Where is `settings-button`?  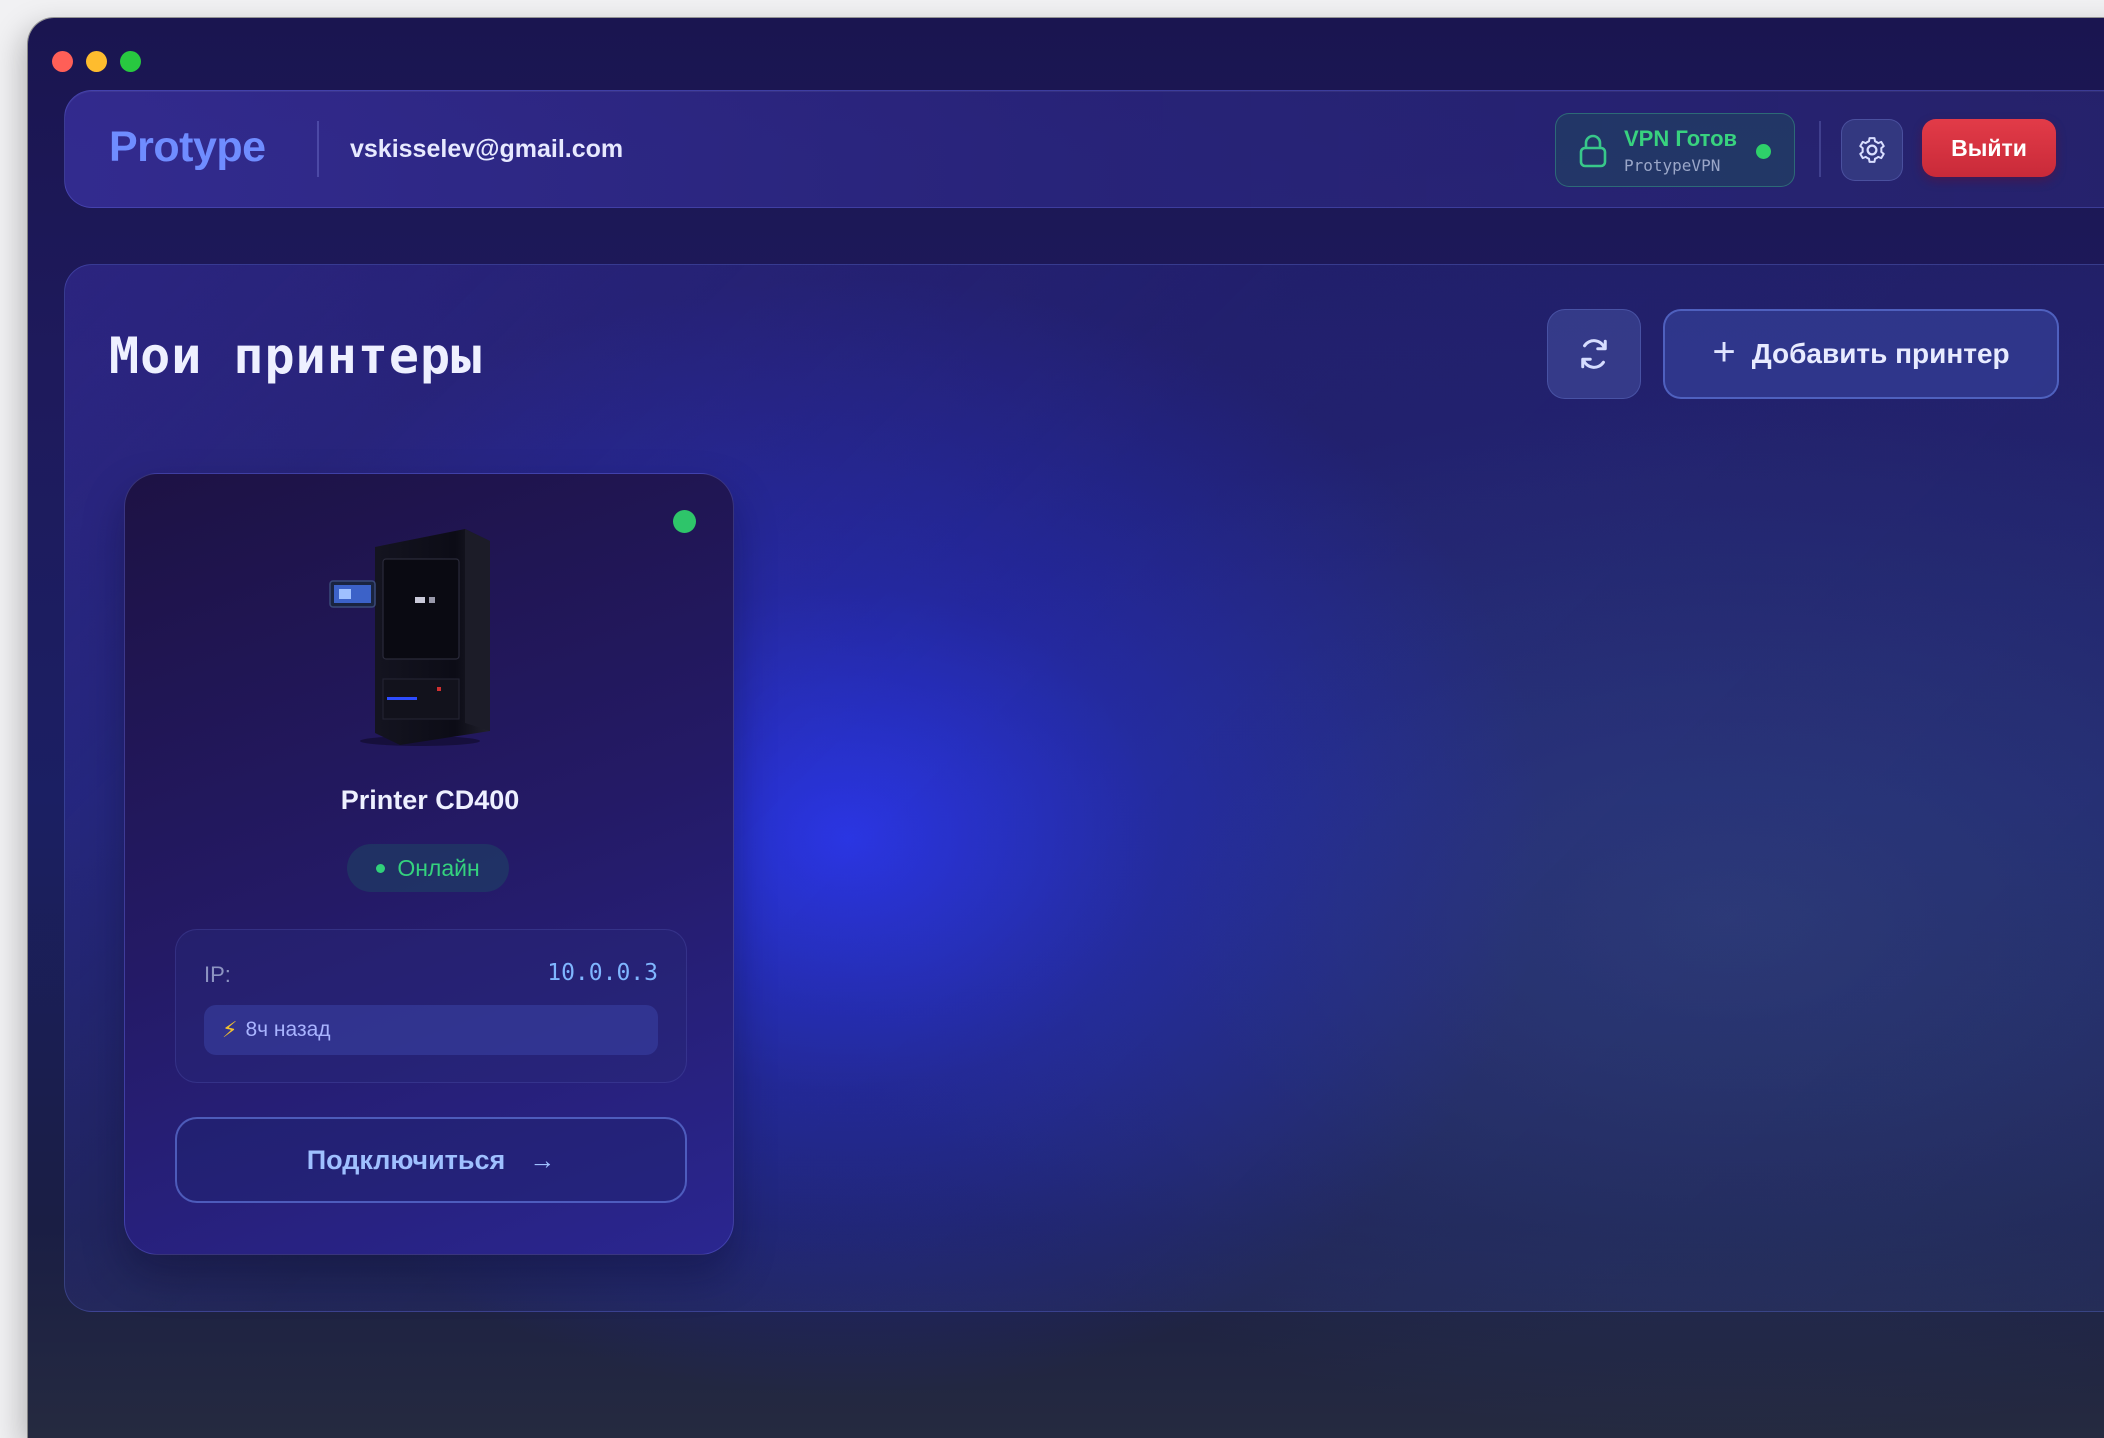 settings-button is located at coordinates (1872, 150).